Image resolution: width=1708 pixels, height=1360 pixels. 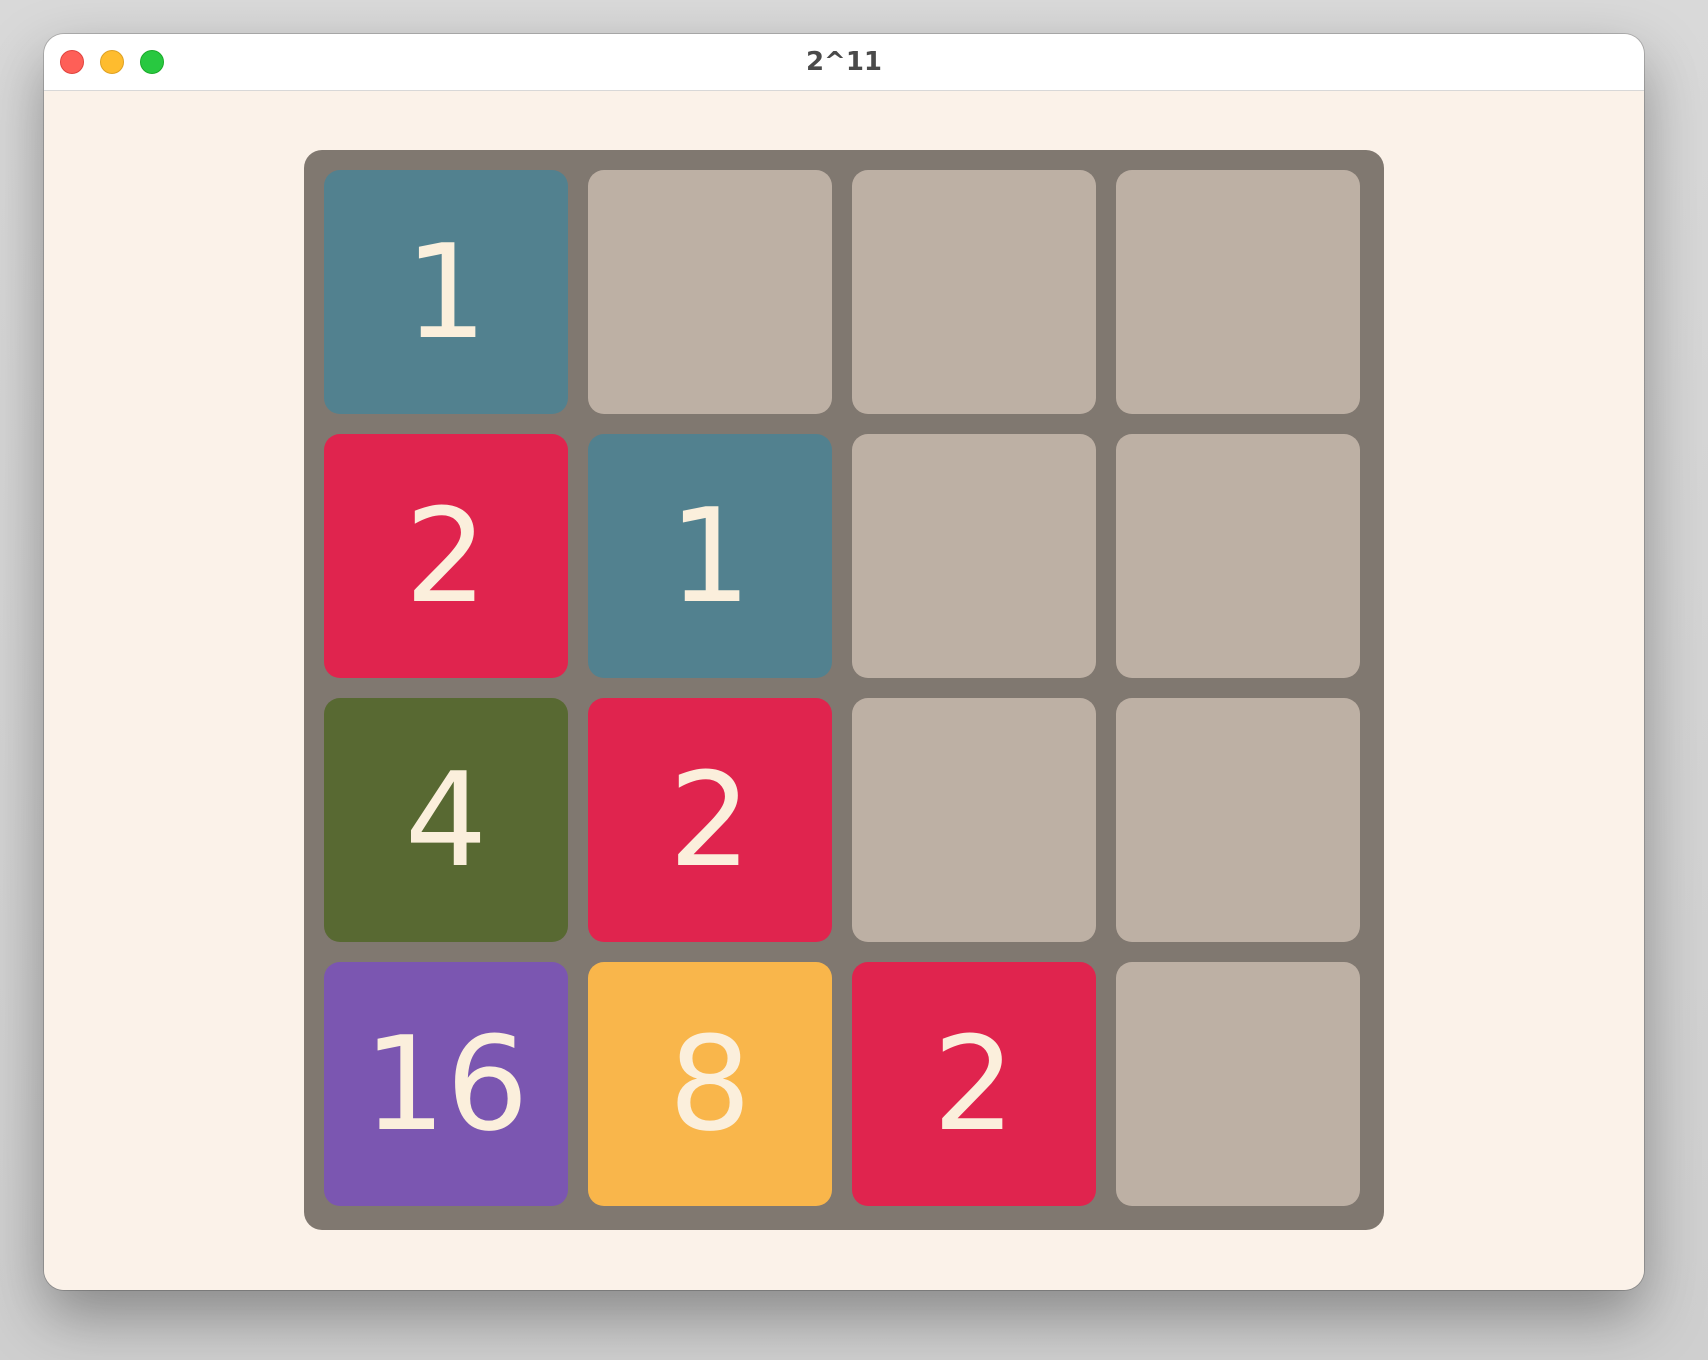 I want to click on title-bar: 2^11, so click(x=844, y=62).